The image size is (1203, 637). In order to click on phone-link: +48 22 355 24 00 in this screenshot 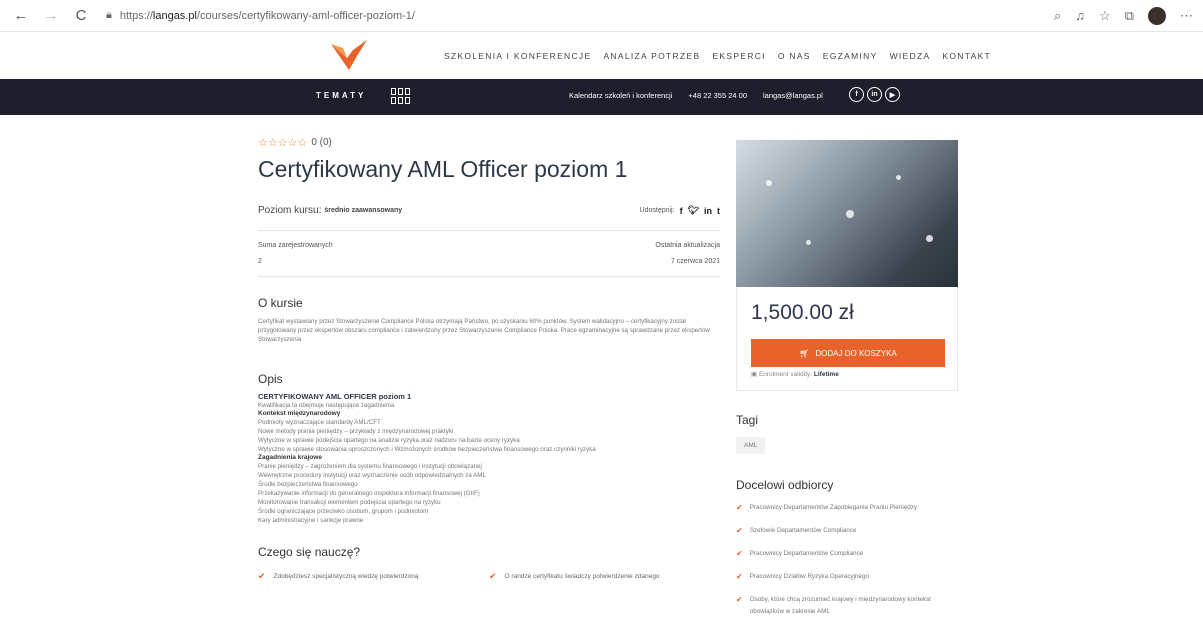, I will do `click(717, 95)`.